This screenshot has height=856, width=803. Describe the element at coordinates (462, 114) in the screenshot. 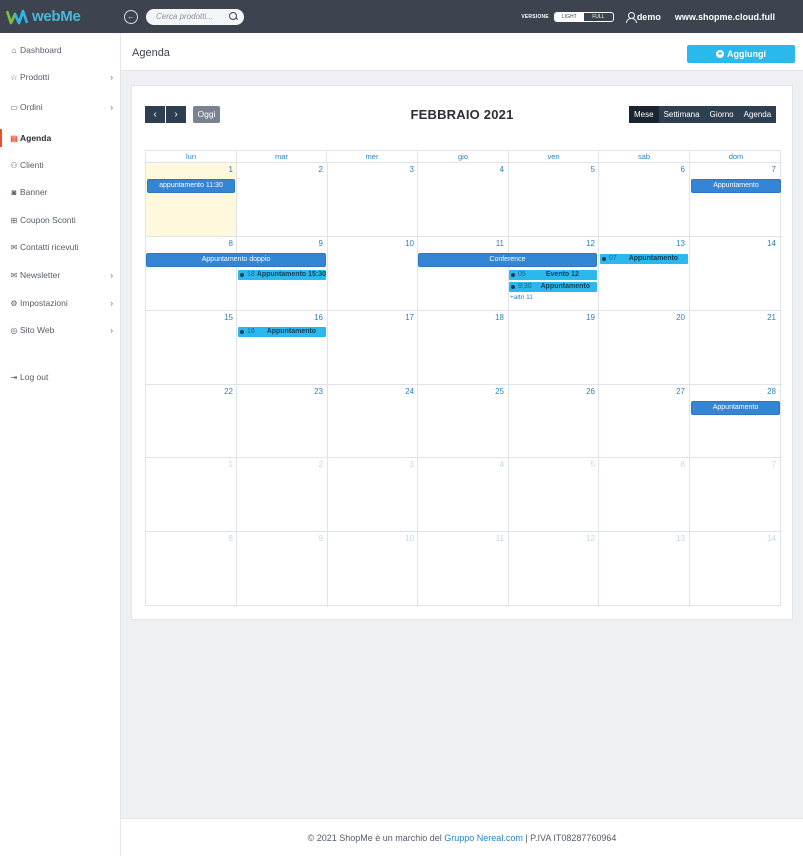

I see `month-title: FEBBRAIO 2021` at that location.